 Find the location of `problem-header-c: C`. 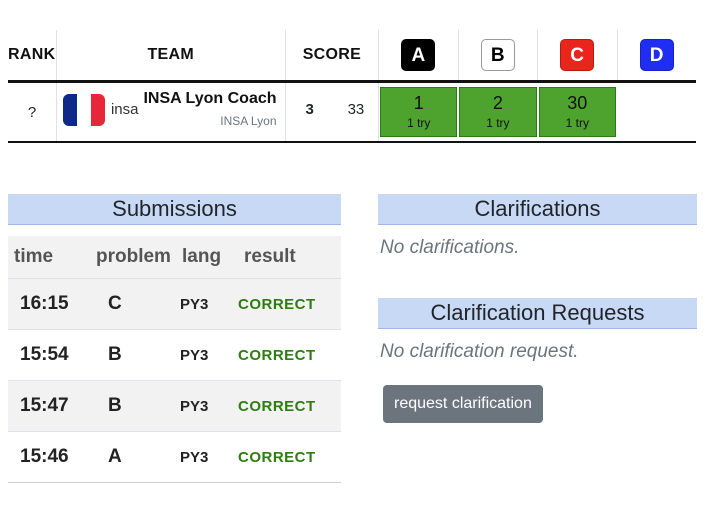

problem-header-c: C is located at coordinates (577, 56).